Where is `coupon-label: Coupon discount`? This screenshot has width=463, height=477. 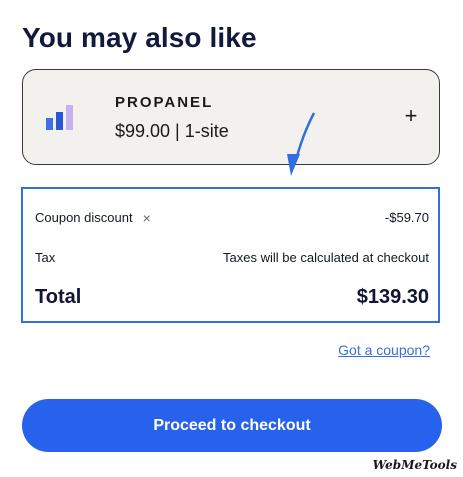 coupon-label: Coupon discount is located at coordinates (84, 217).